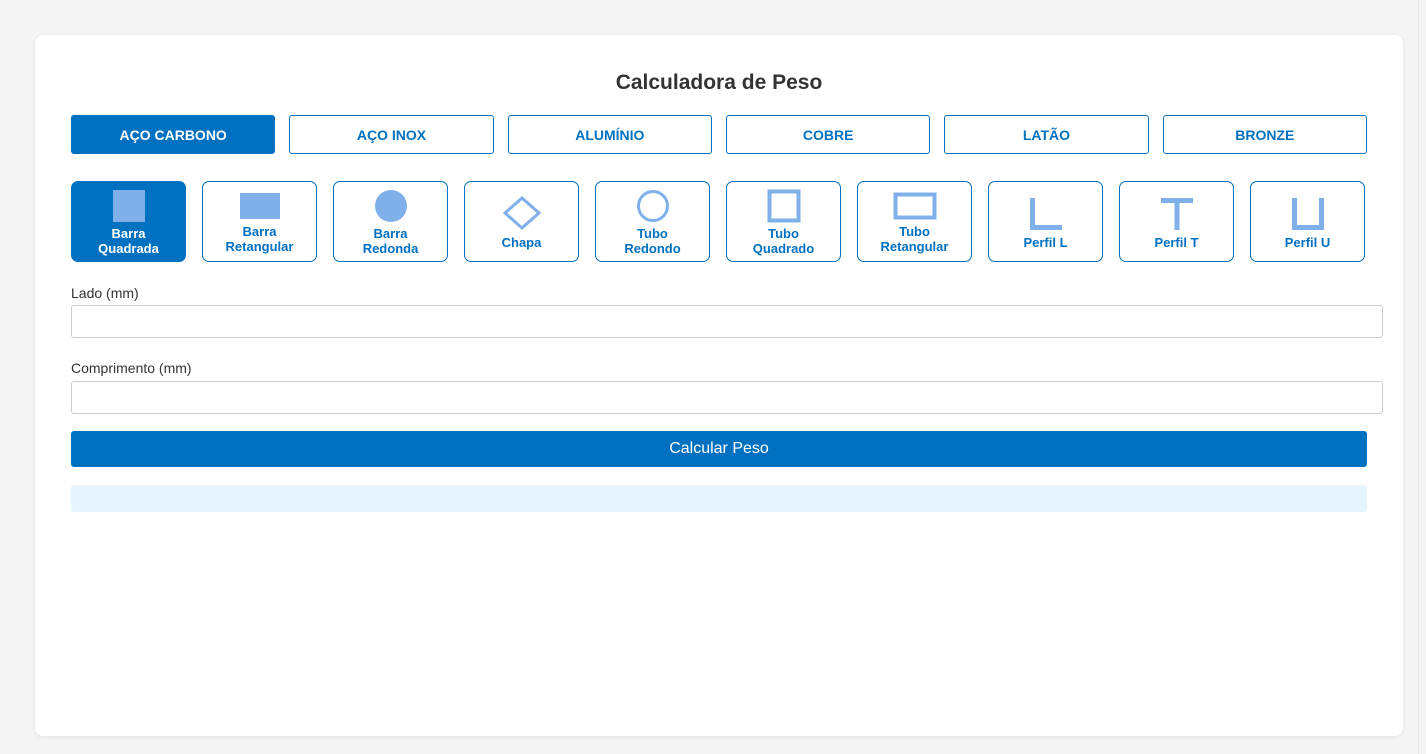 This screenshot has height=754, width=1426. I want to click on shape-label: Tubo Redondo, so click(652, 241).